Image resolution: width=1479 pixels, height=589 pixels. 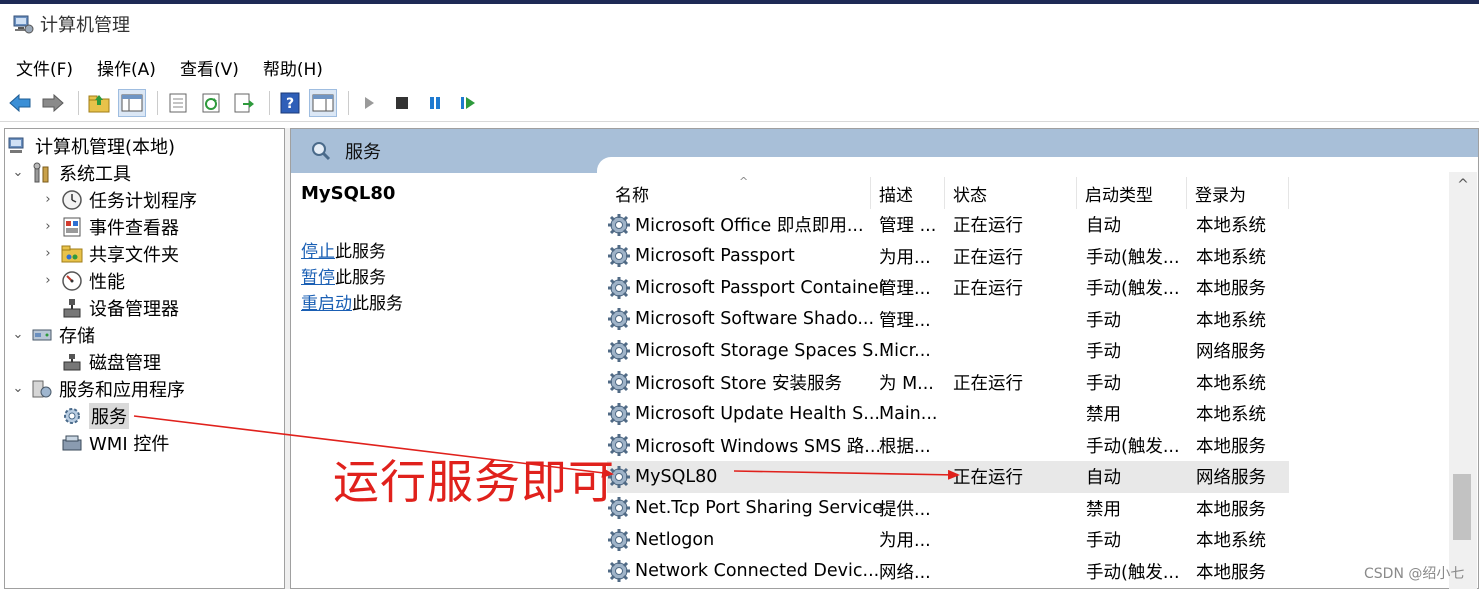 What do you see at coordinates (132, 102) in the screenshot?
I see `show-hide-tree-button` at bounding box center [132, 102].